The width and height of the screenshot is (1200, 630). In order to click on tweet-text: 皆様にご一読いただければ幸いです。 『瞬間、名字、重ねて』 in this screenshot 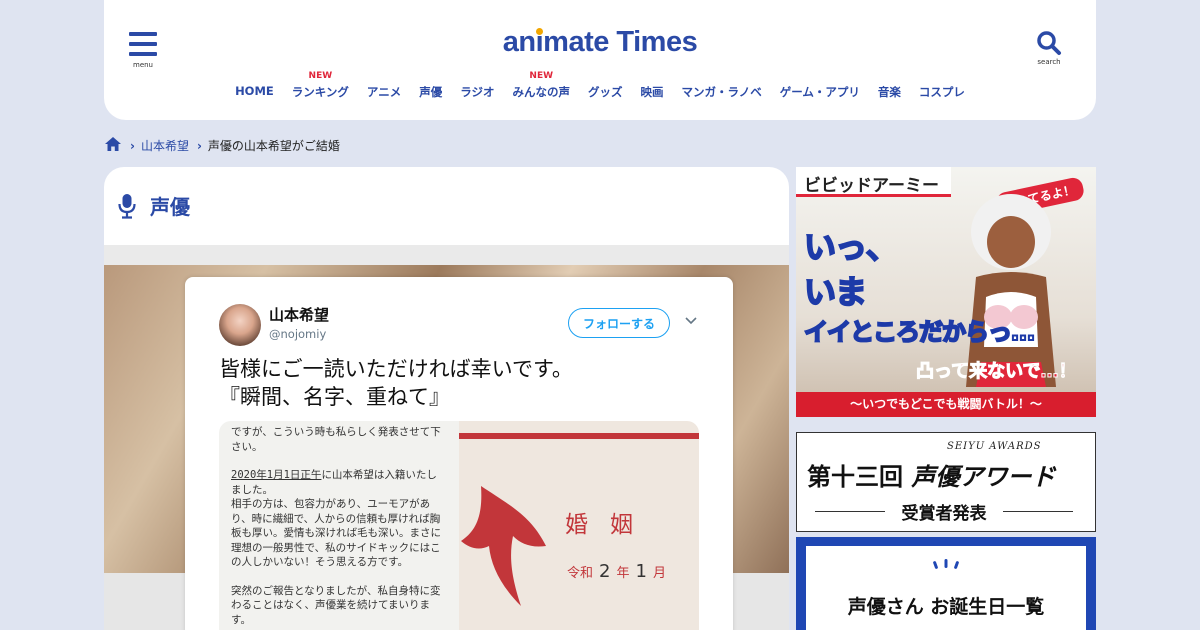, I will do `click(396, 383)`.